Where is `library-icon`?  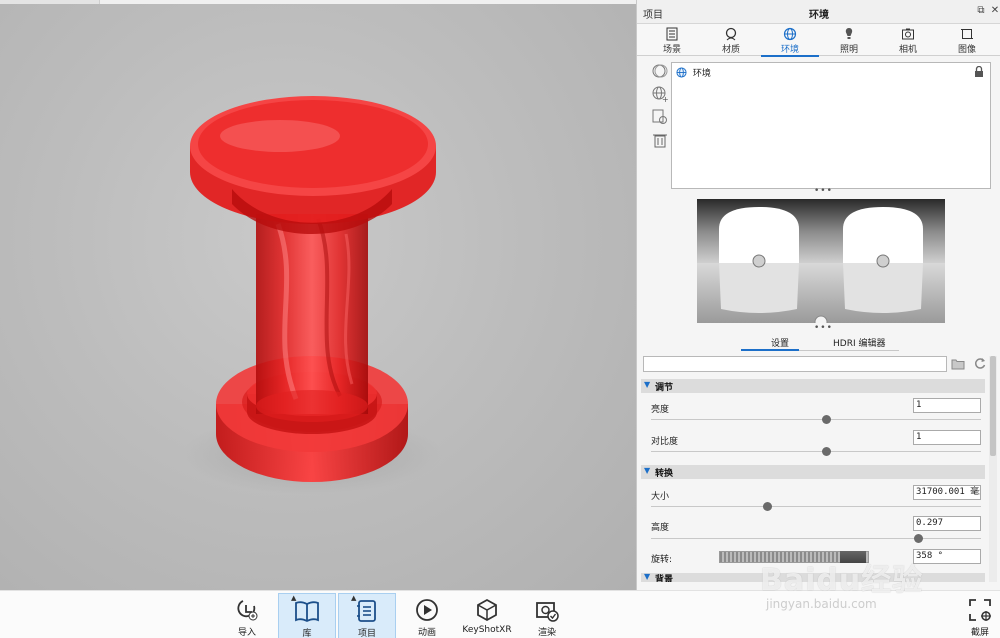
library-icon is located at coordinates (307, 612).